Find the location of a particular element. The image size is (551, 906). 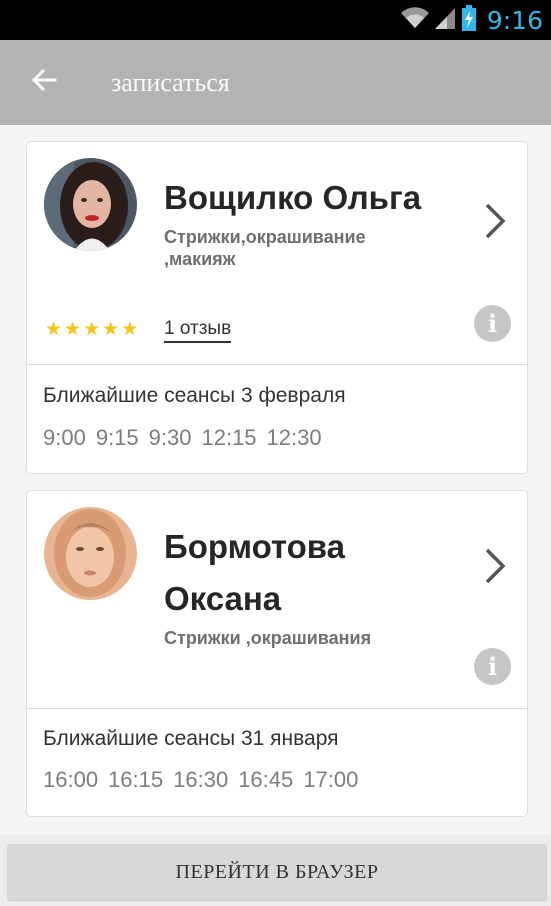

time-slot: 16:45 is located at coordinates (265, 780).